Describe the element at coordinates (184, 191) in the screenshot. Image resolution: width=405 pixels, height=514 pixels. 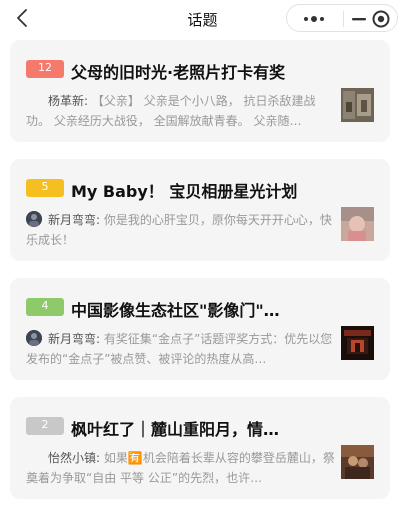
I see `topic-title: My Baby！ 宝贝相册星光计划` at that location.